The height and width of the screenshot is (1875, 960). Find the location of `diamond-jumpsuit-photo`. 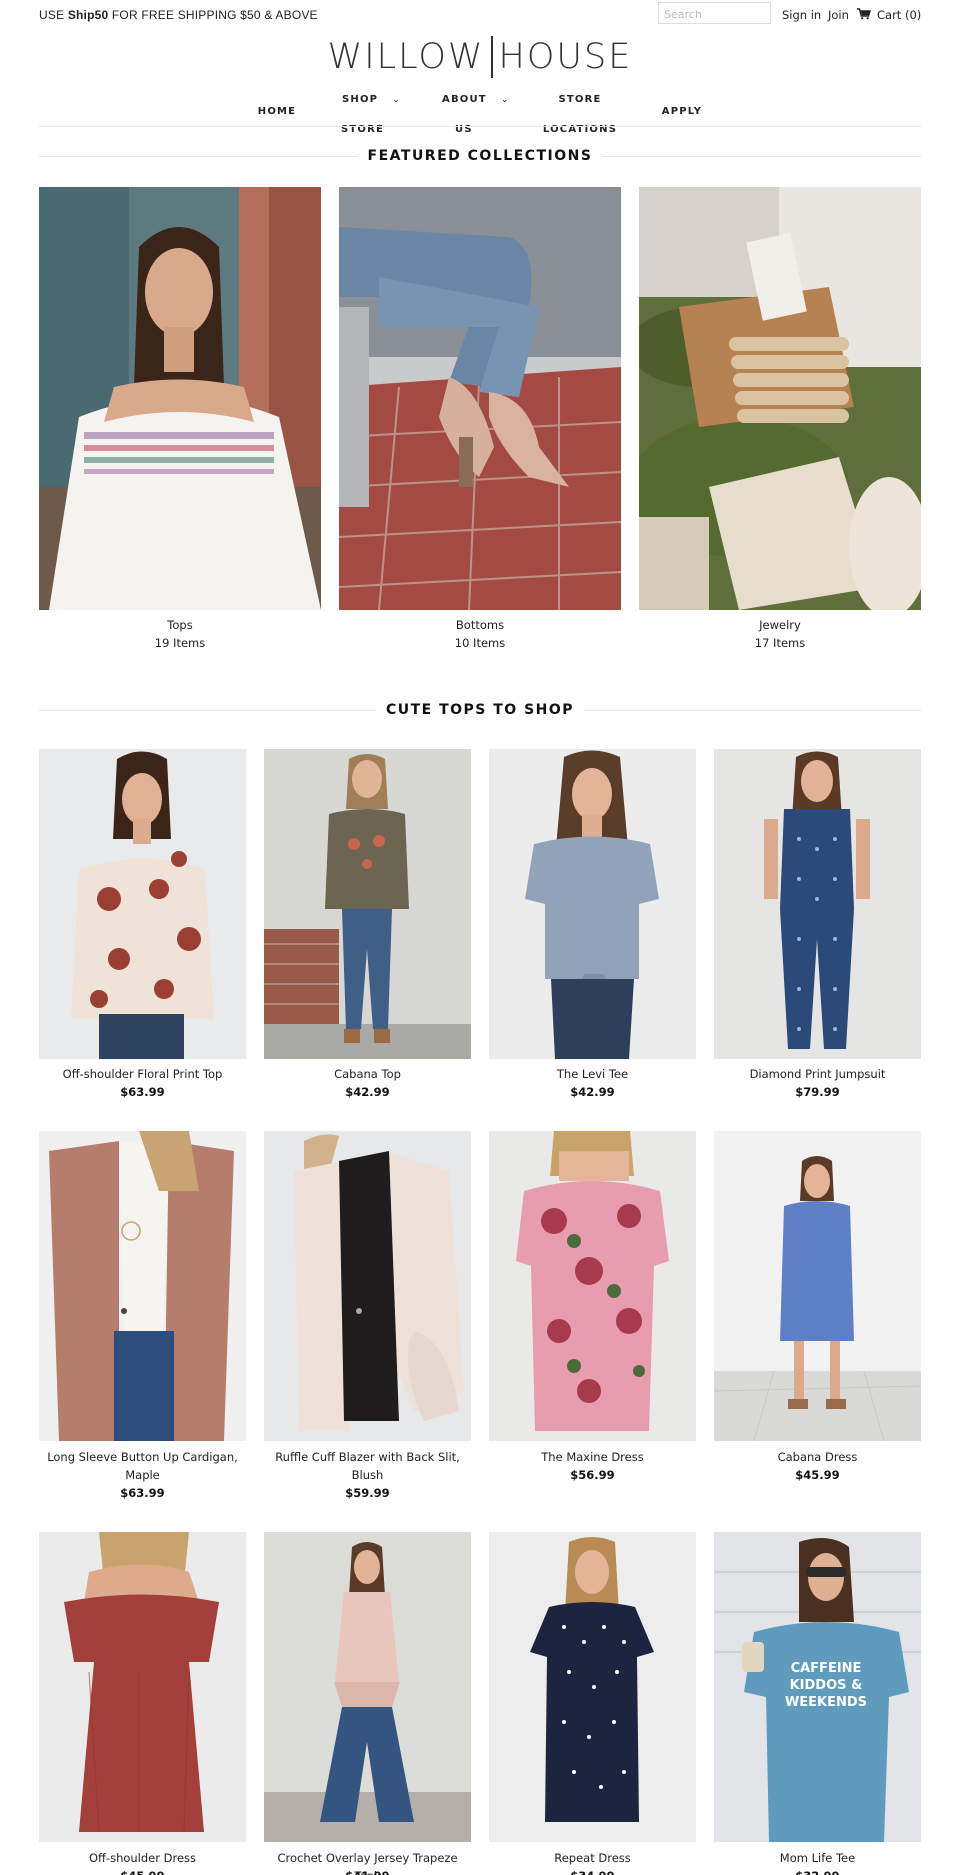

diamond-jumpsuit-photo is located at coordinates (817, 904).